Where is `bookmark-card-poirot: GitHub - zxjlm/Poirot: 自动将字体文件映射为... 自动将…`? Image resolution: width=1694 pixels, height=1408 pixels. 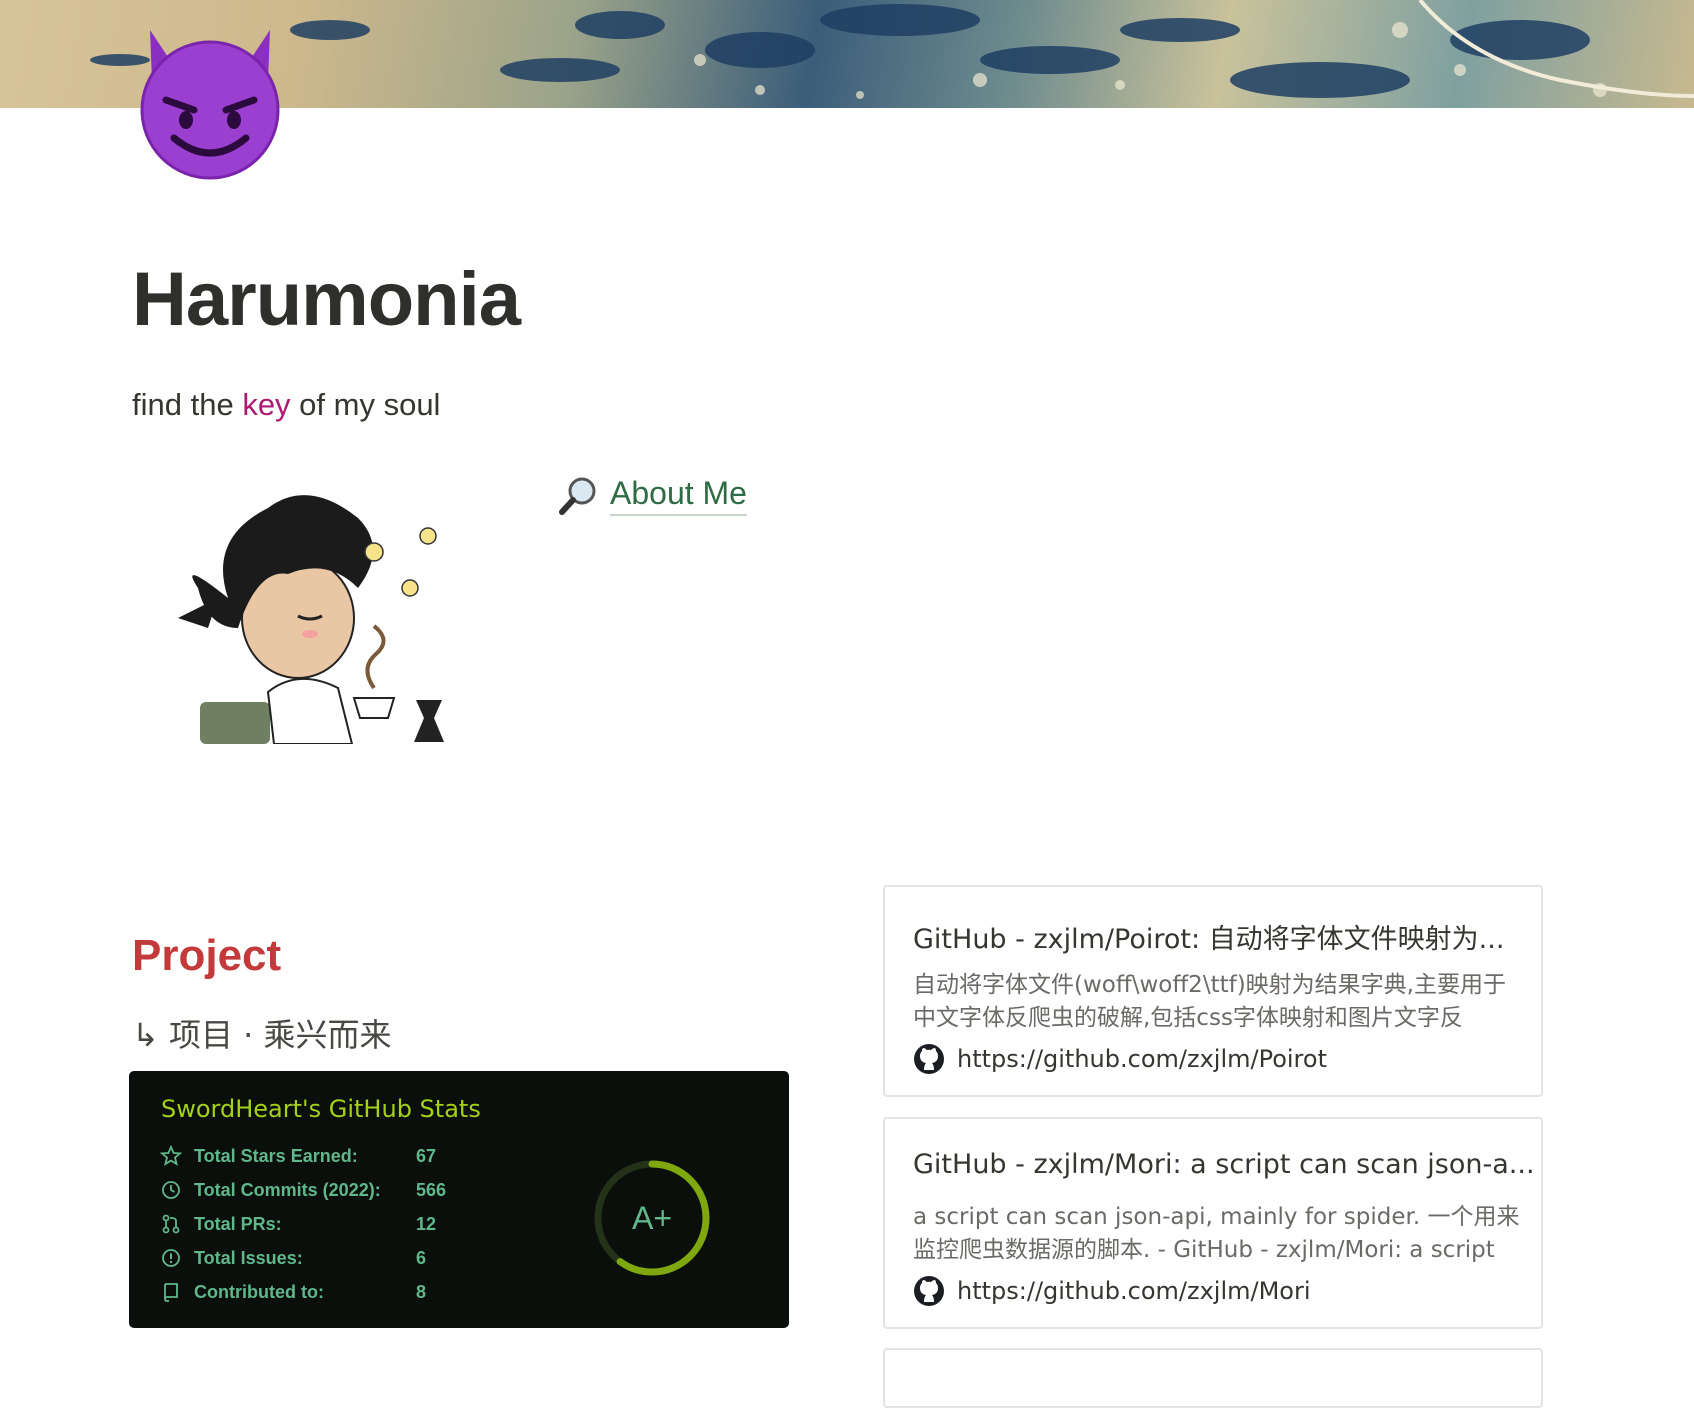 bookmark-card-poirot: GitHub - zxjlm/Poirot: 自动将字体文件映射为... 自动将… is located at coordinates (1213, 991).